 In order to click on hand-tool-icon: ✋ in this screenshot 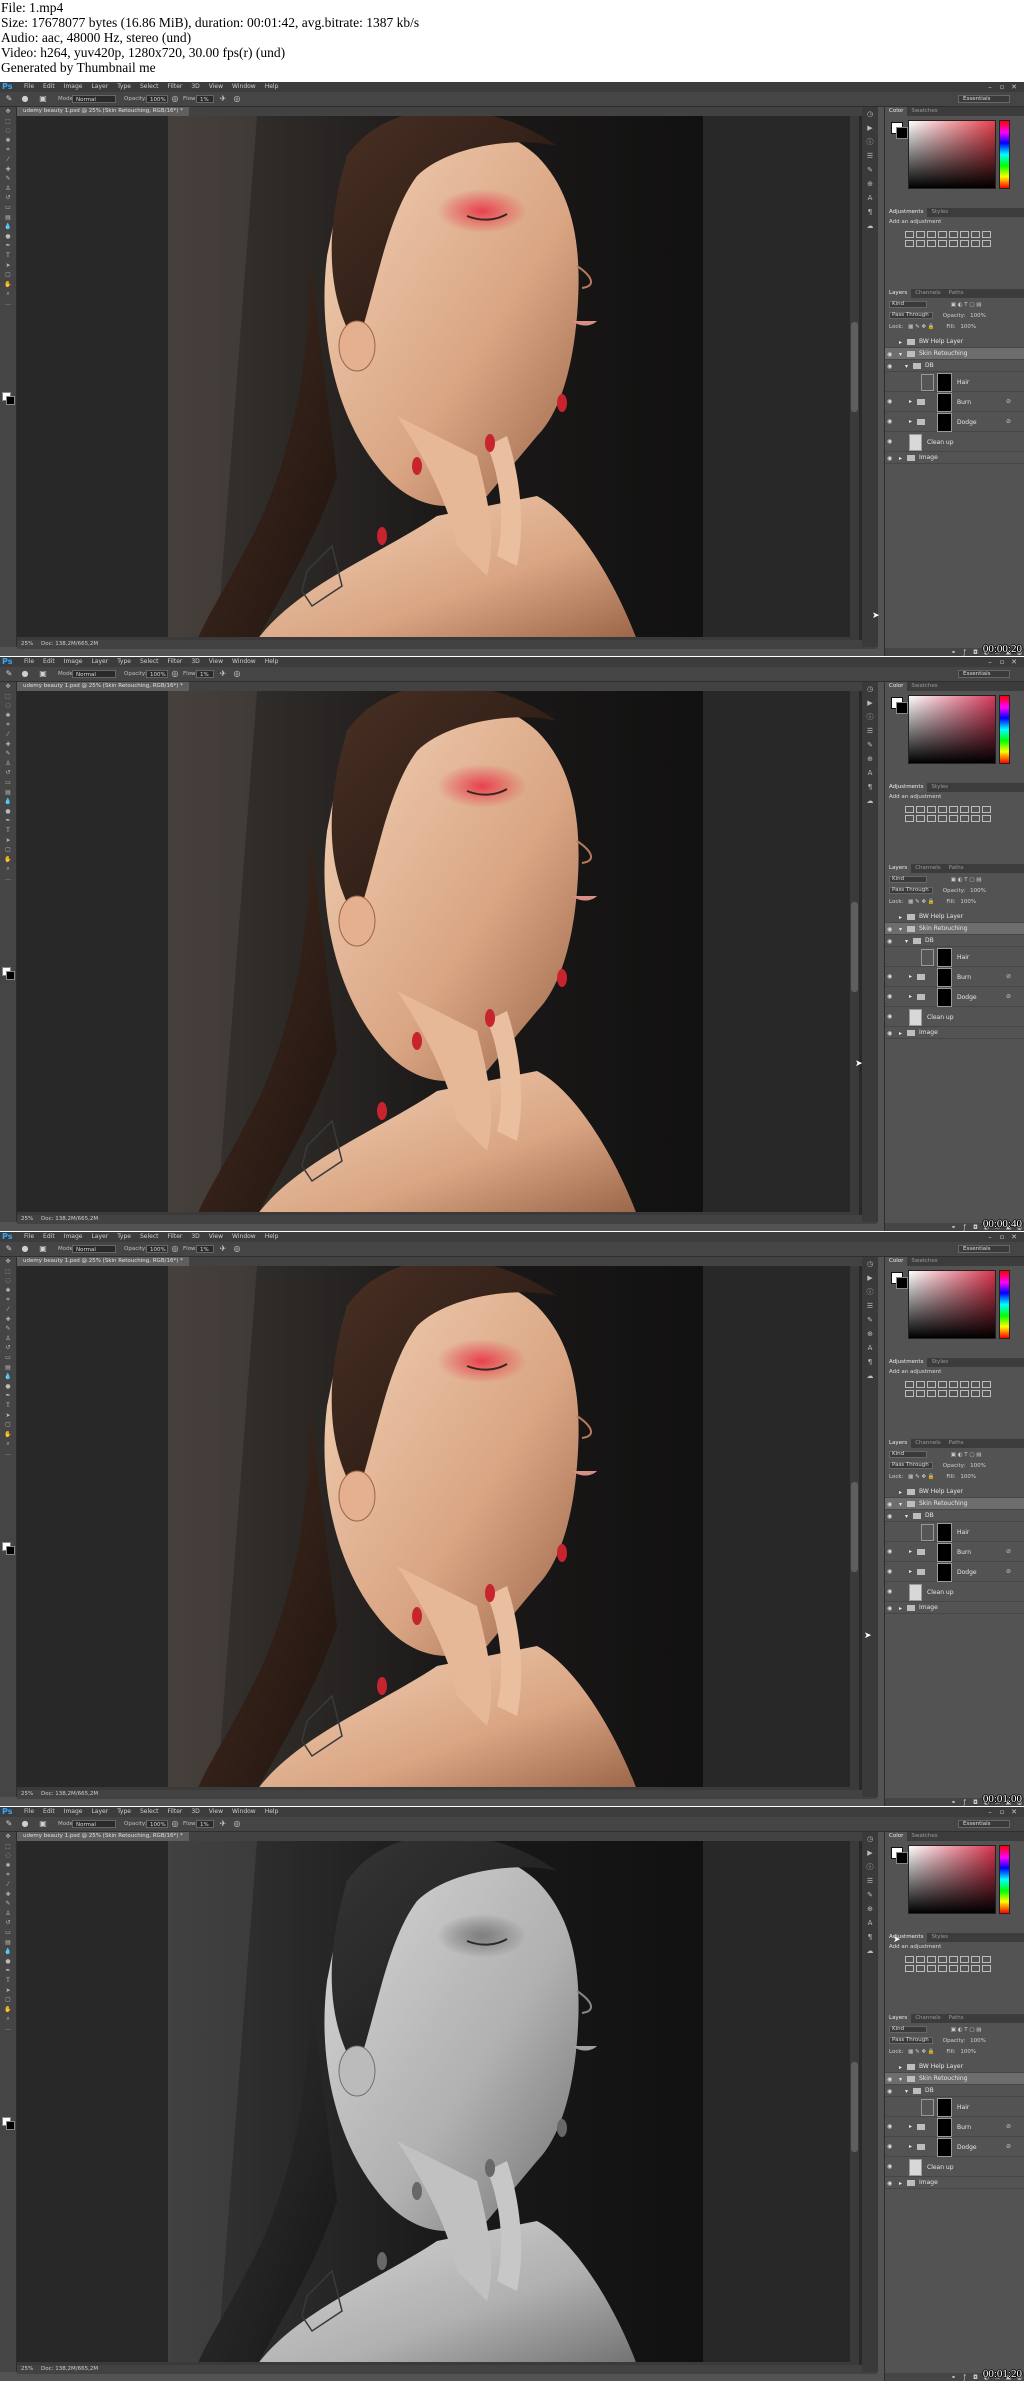, I will do `click(8, 860)`.